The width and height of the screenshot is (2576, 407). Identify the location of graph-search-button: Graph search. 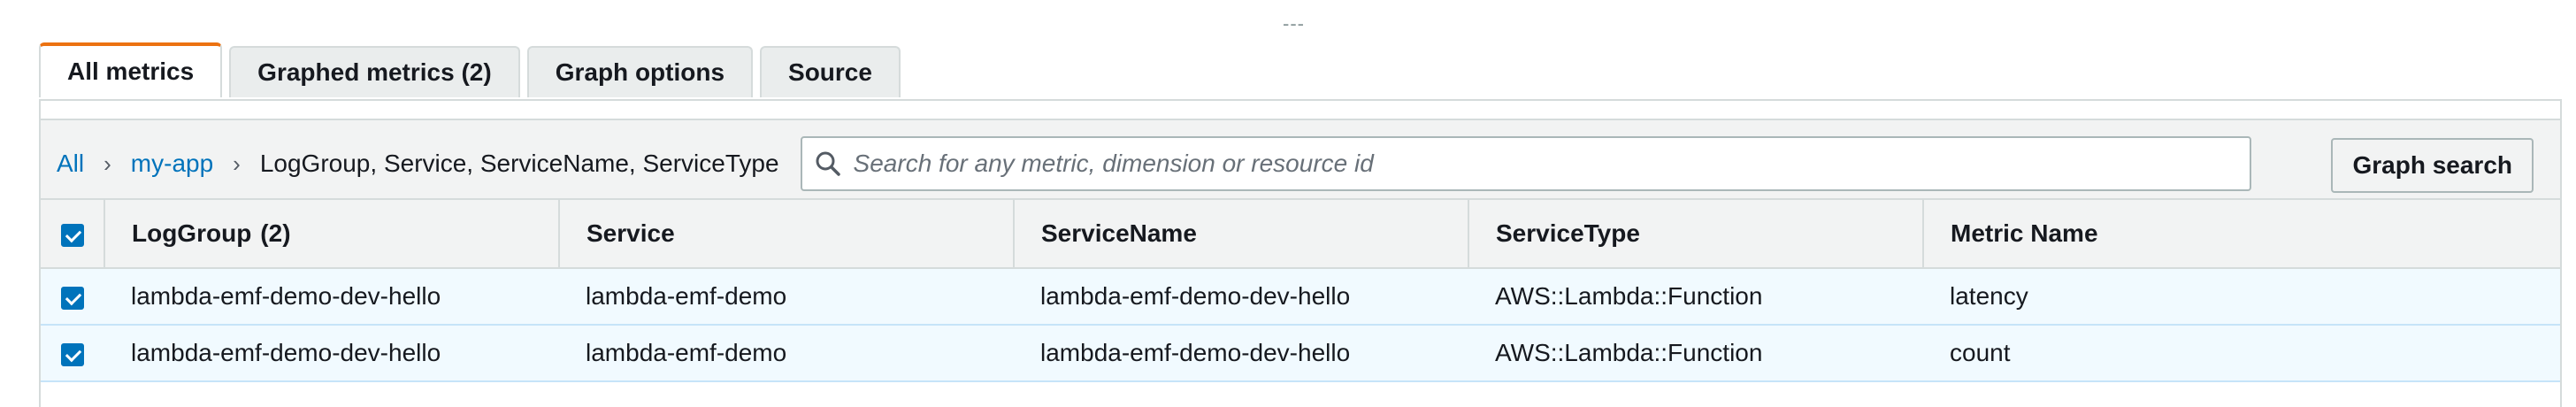
(2432, 165).